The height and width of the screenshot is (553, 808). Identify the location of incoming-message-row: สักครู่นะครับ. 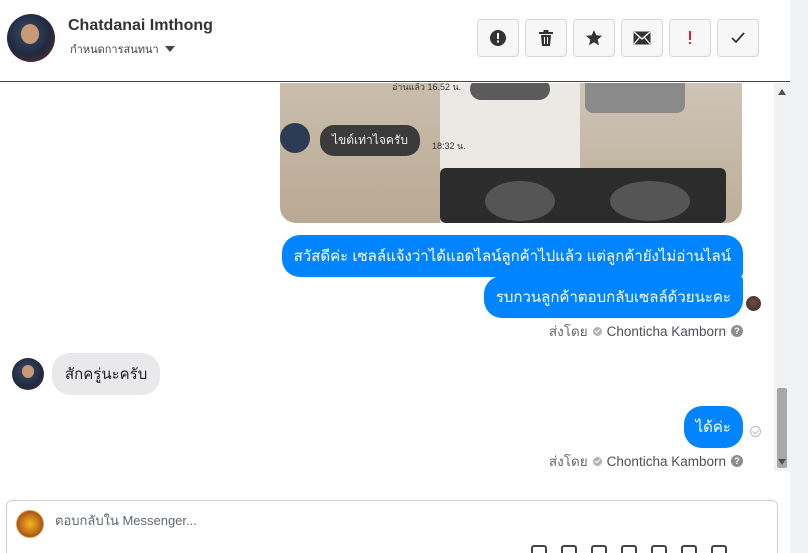
(86, 374).